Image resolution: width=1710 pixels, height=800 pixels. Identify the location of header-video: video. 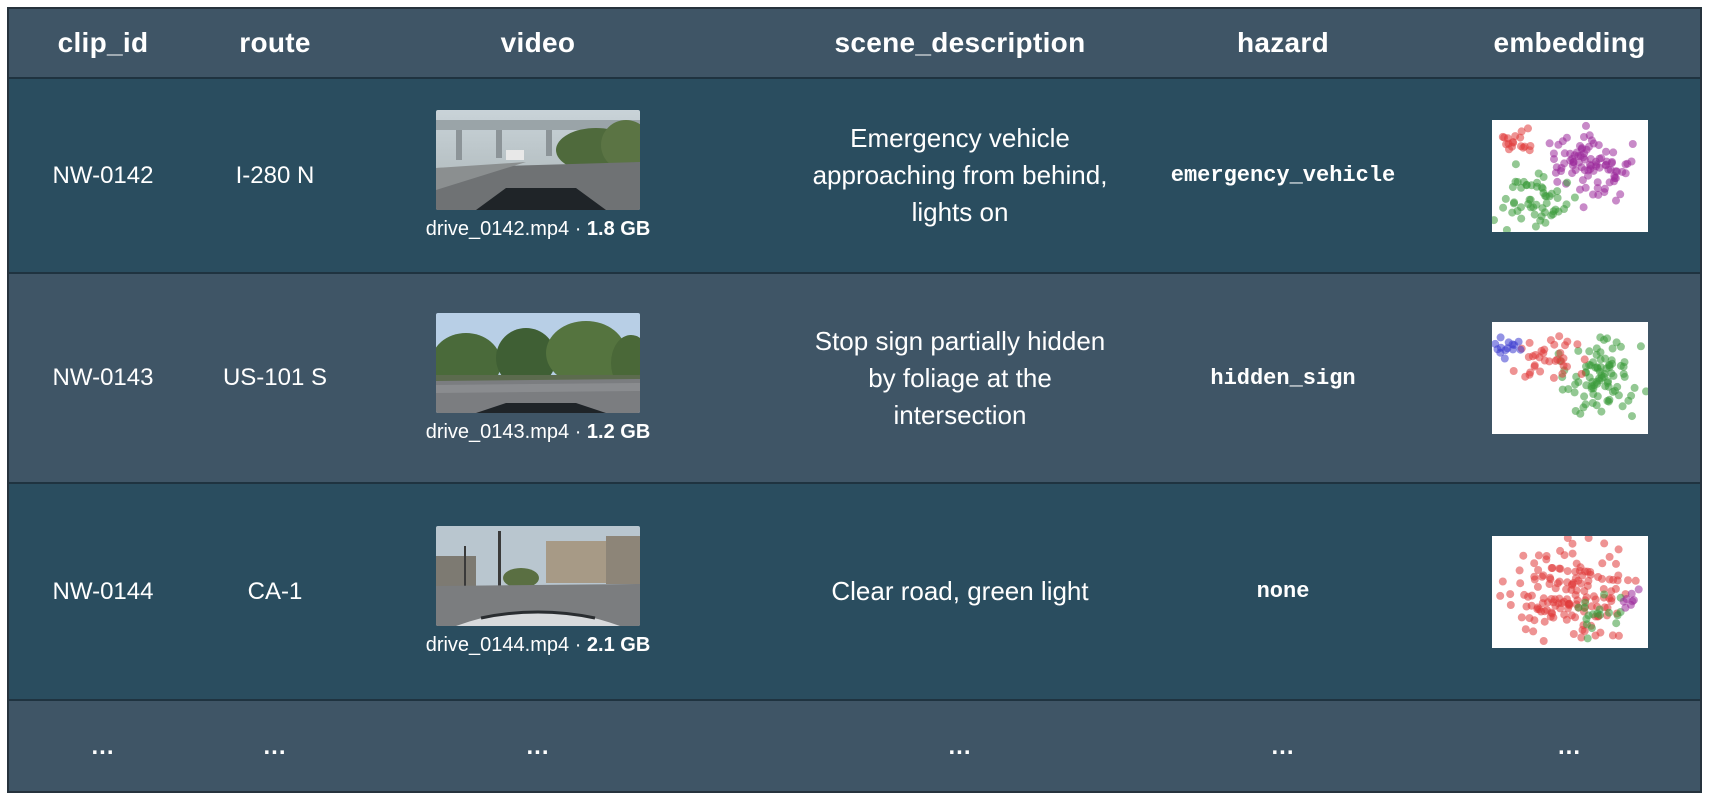
(538, 43).